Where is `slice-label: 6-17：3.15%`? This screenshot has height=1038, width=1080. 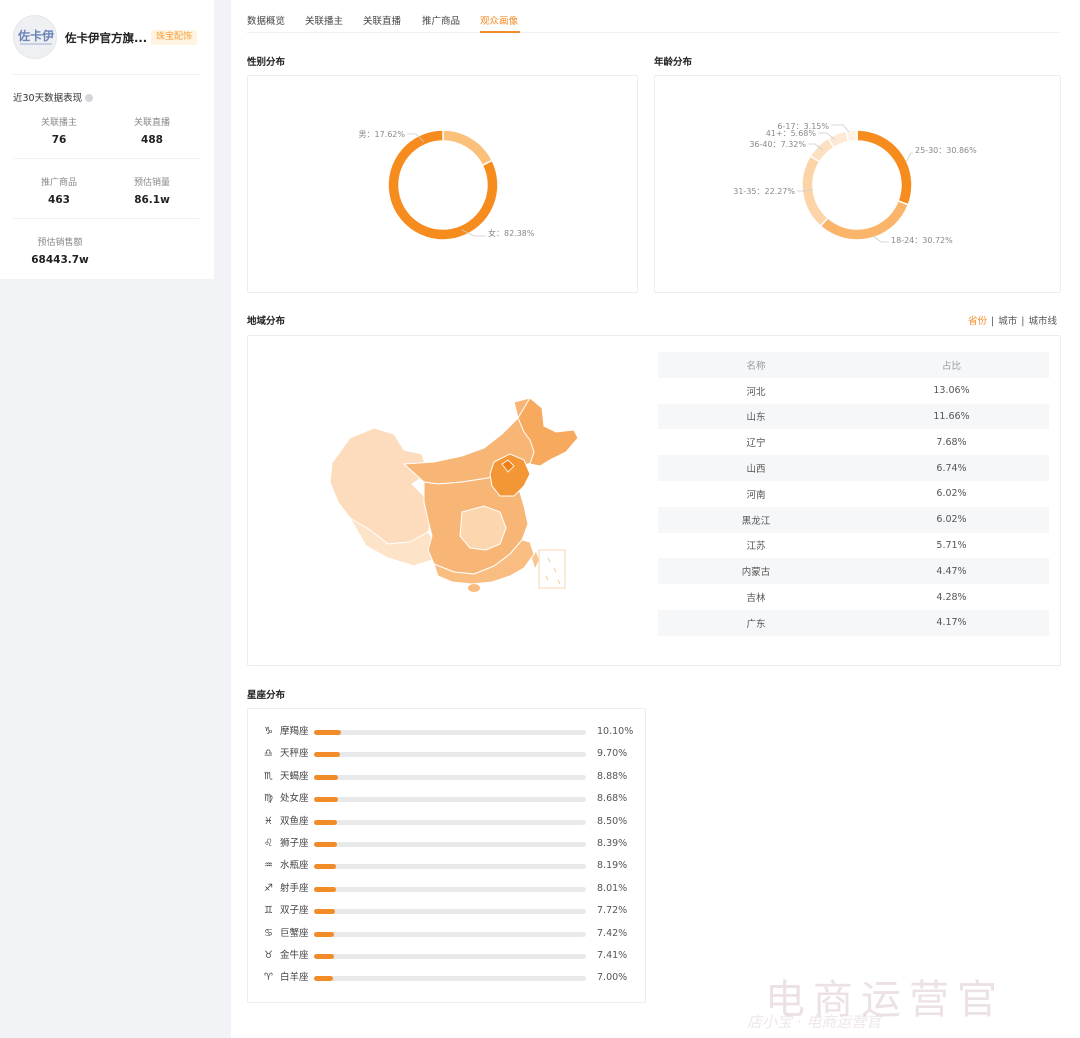 slice-label: 6-17：3.15% is located at coordinates (803, 126).